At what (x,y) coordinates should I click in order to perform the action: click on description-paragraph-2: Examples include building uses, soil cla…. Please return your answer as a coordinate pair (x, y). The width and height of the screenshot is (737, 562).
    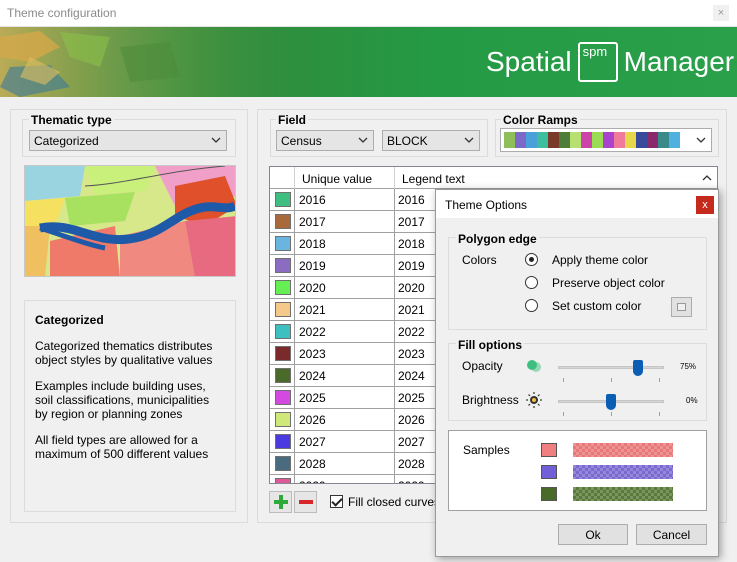
    Looking at the image, I should click on (122, 400).